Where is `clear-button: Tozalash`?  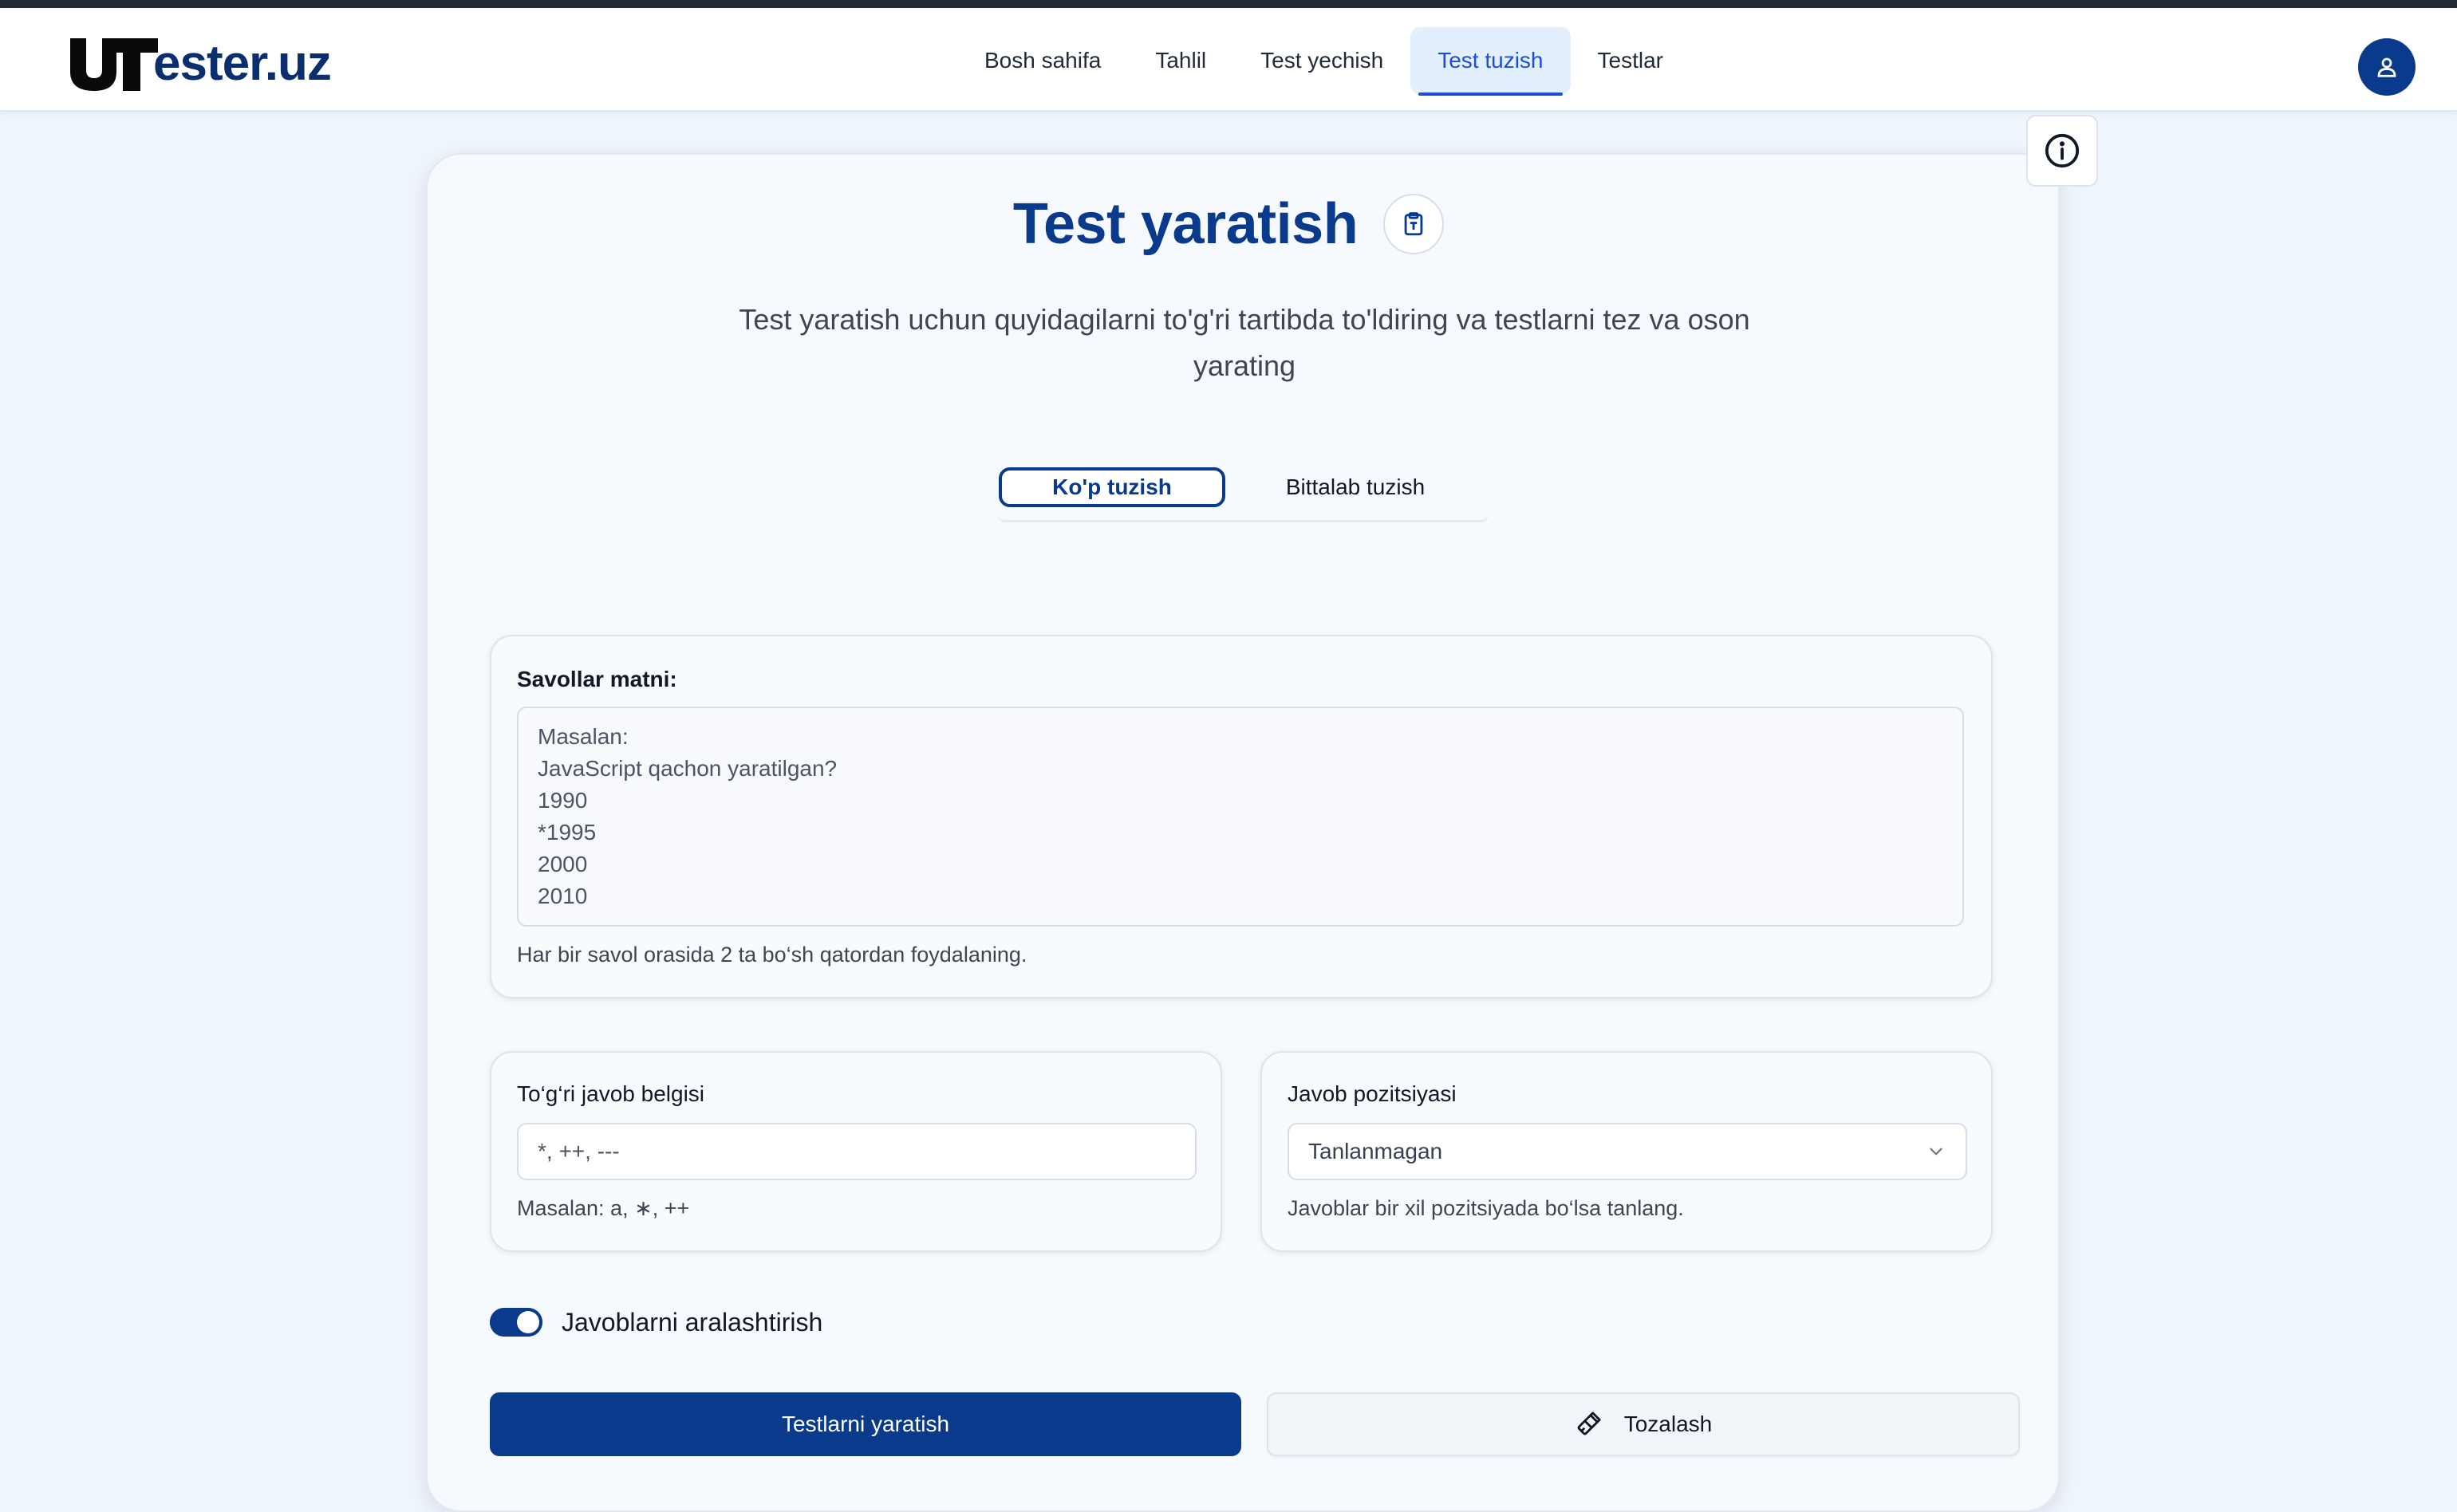
clear-button: Tozalash is located at coordinates (1643, 1424).